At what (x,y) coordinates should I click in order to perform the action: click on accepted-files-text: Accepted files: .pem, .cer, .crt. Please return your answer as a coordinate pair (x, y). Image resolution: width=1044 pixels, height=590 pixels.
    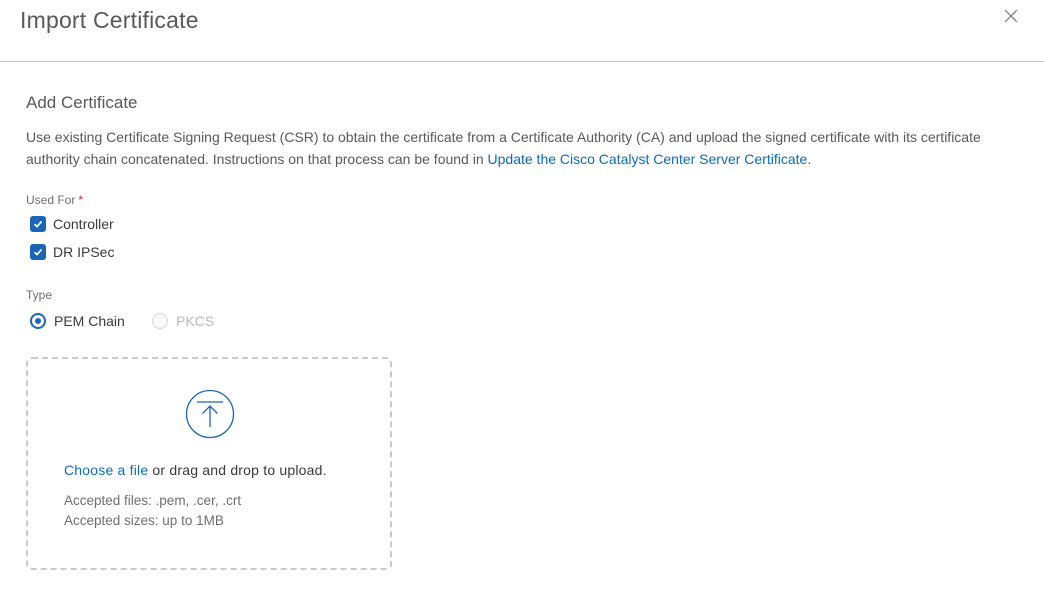
    Looking at the image, I should click on (153, 500).